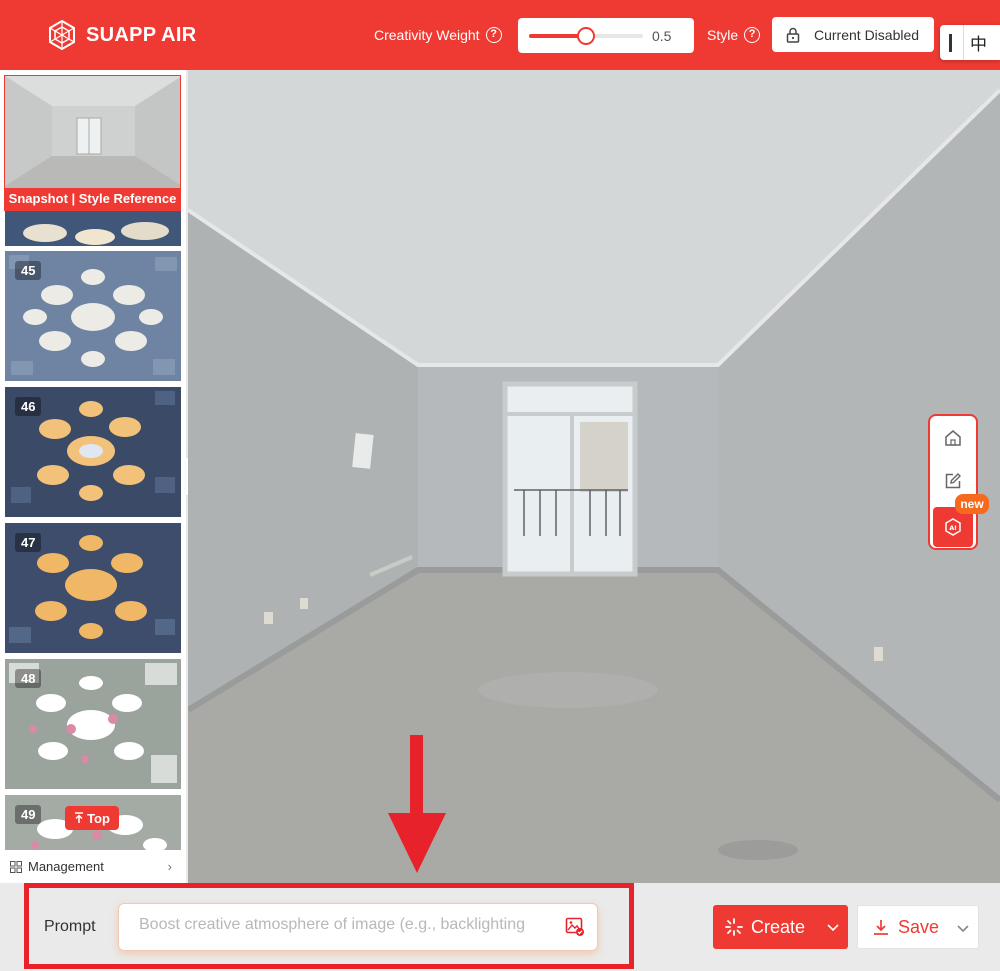  I want to click on creativity-weight-control: 0.5, so click(606, 35).